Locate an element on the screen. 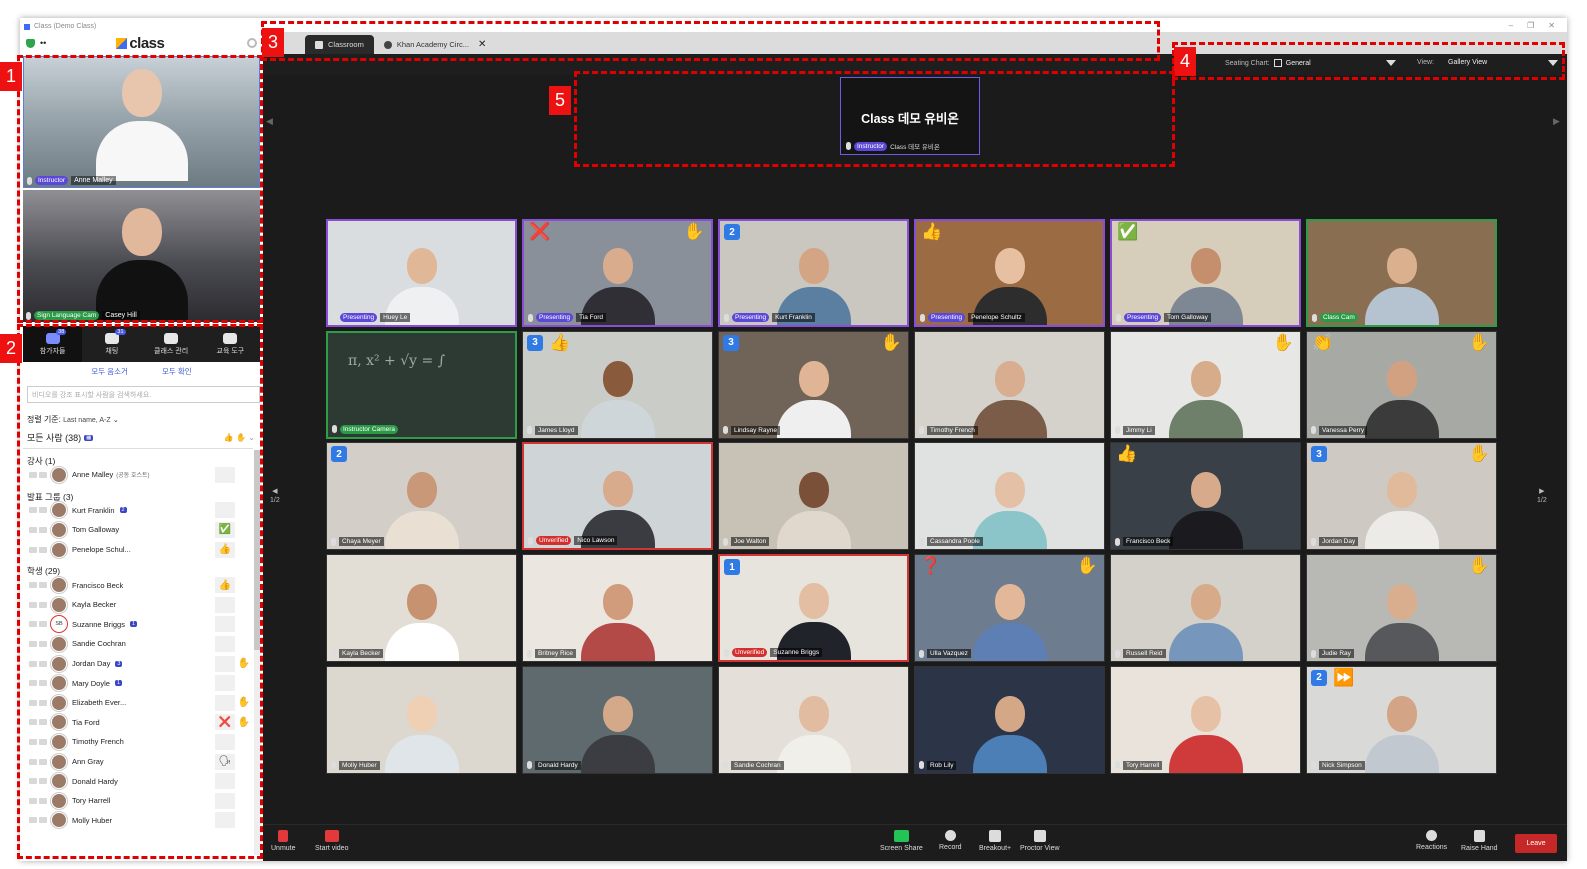 The height and width of the screenshot is (869, 1587). annotation-label-5: 5 is located at coordinates (560, 100).